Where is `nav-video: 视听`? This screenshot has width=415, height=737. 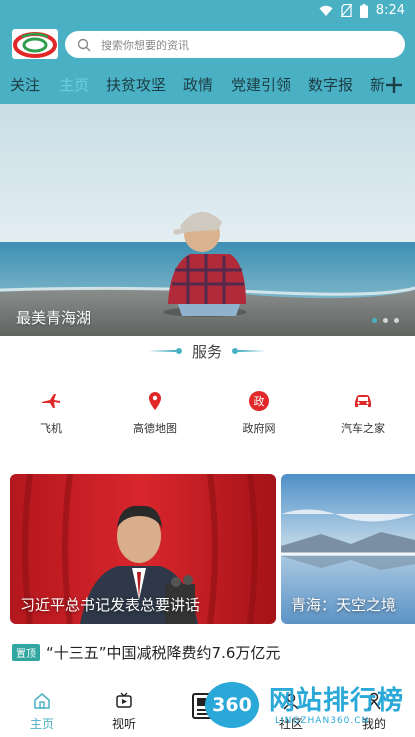 nav-video: 视听 is located at coordinates (124, 712).